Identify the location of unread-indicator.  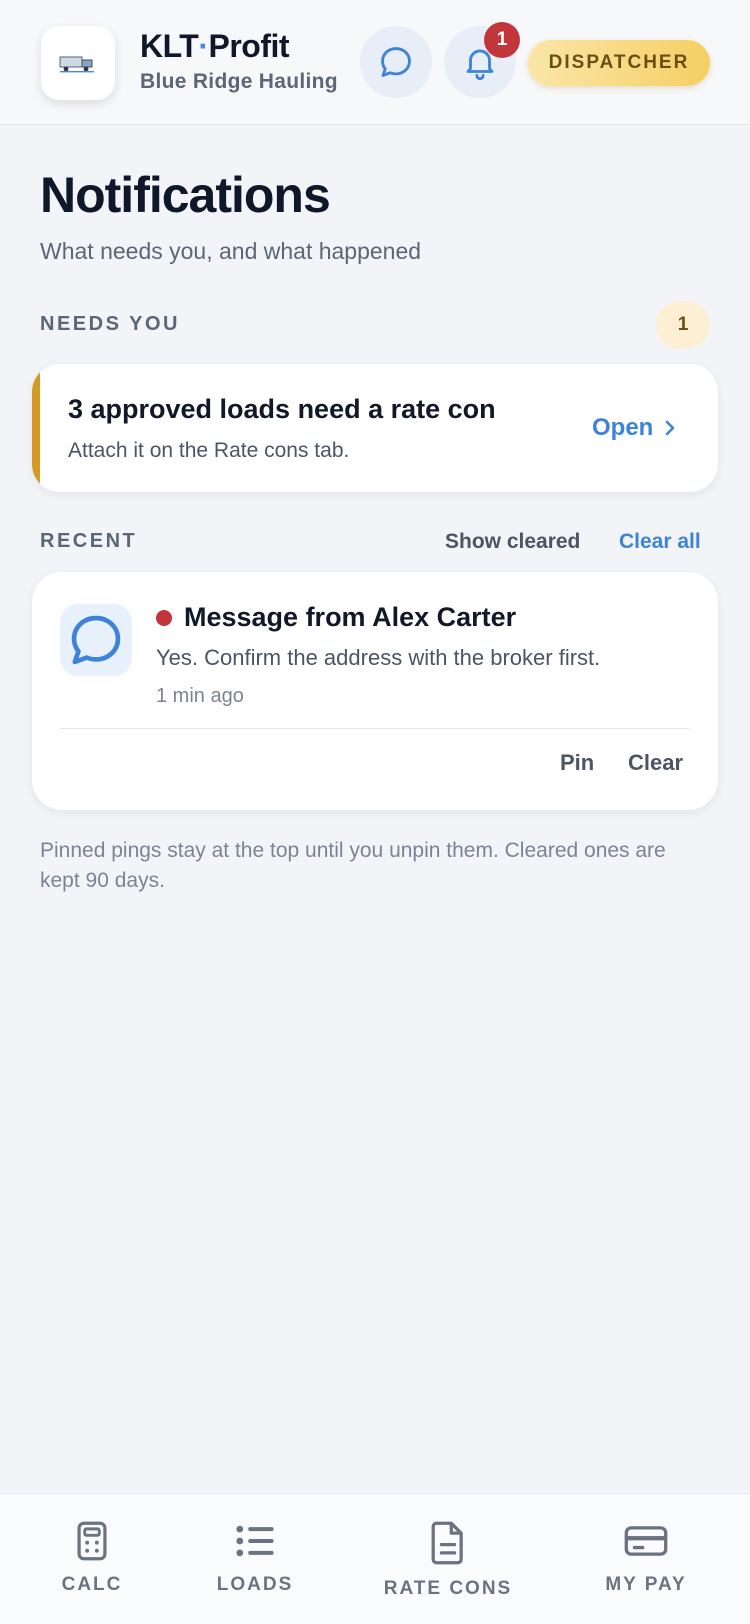
(164, 618).